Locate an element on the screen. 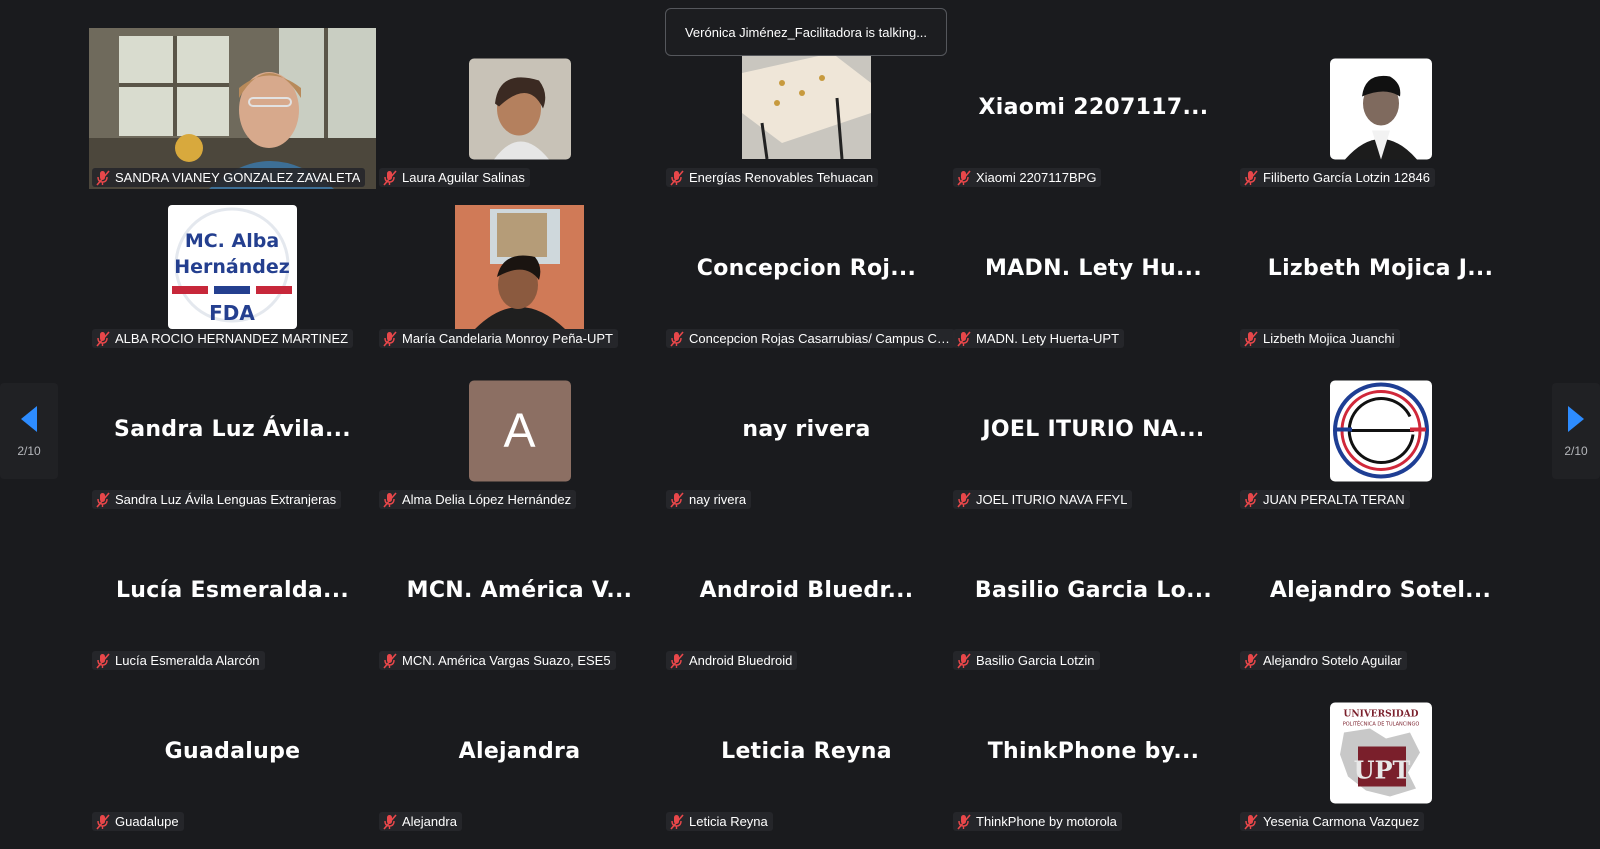 This screenshot has height=849, width=1600. participant-name-bar: Alejandro Sotelo Aguilar is located at coordinates (1323, 660).